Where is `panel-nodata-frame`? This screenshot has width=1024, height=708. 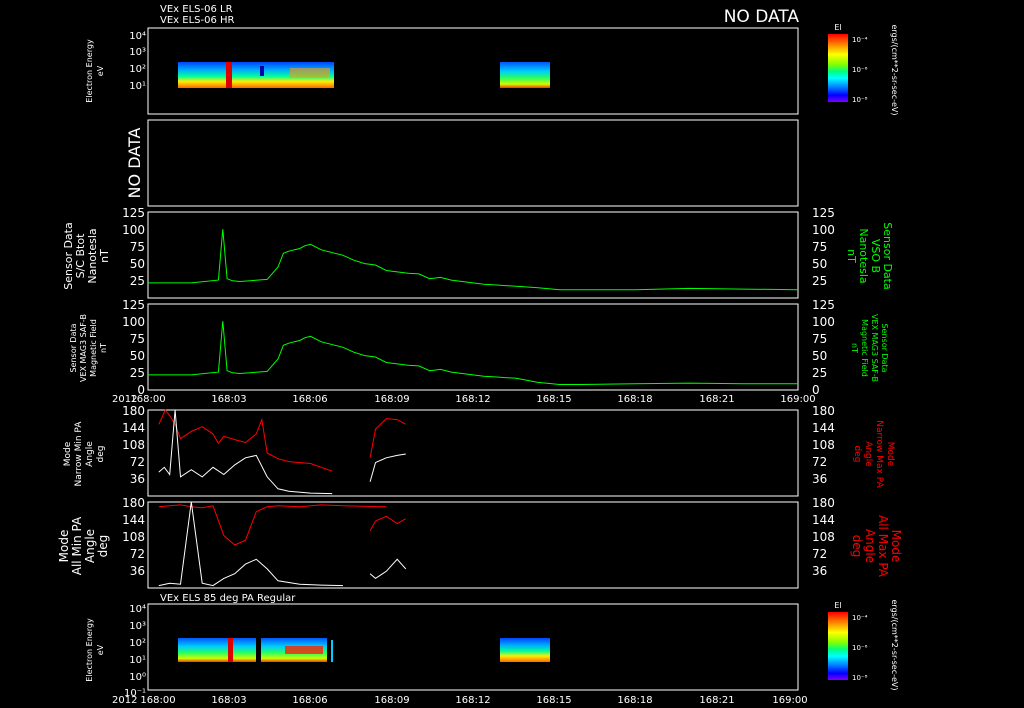
panel-nodata-frame is located at coordinates (473, 163).